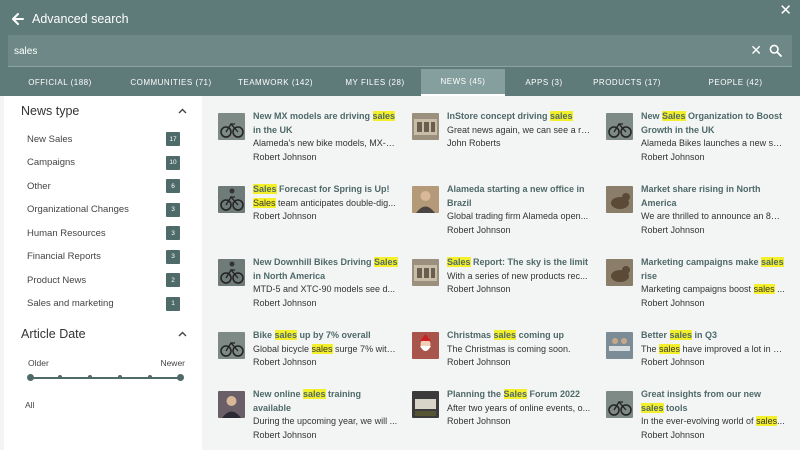 The image size is (800, 450). What do you see at coordinates (375, 82) in the screenshot?
I see `tab-my: MY FILES (28)` at bounding box center [375, 82].